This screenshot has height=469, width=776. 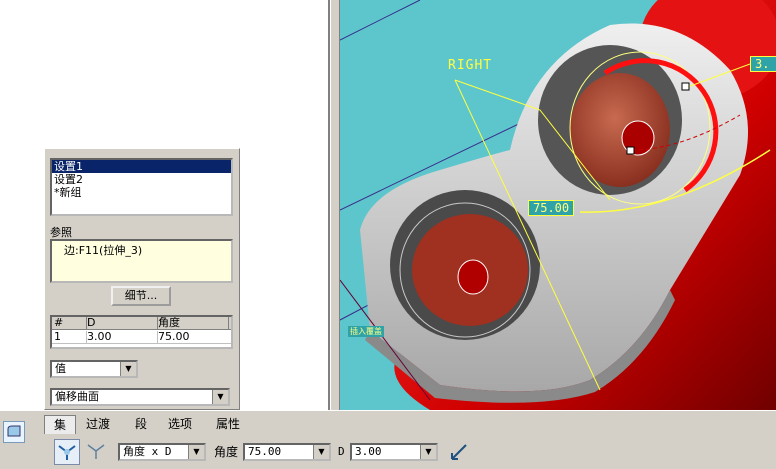 I want to click on tab-properties: 属性, so click(x=228, y=424).